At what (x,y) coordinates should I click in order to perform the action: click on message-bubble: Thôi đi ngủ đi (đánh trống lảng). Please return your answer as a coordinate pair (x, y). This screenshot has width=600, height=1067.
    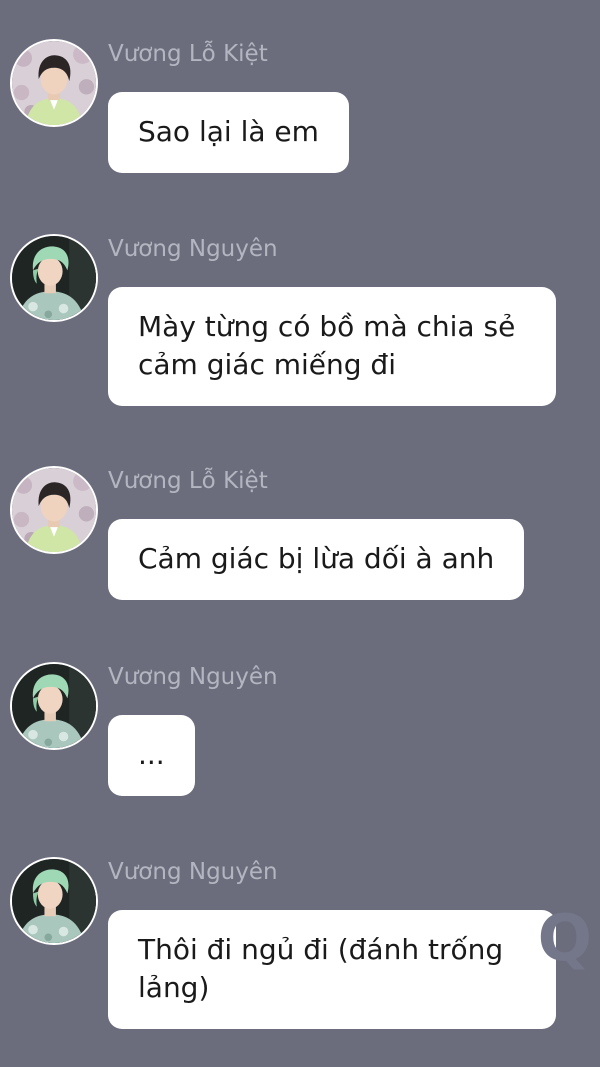
    Looking at the image, I should click on (332, 969).